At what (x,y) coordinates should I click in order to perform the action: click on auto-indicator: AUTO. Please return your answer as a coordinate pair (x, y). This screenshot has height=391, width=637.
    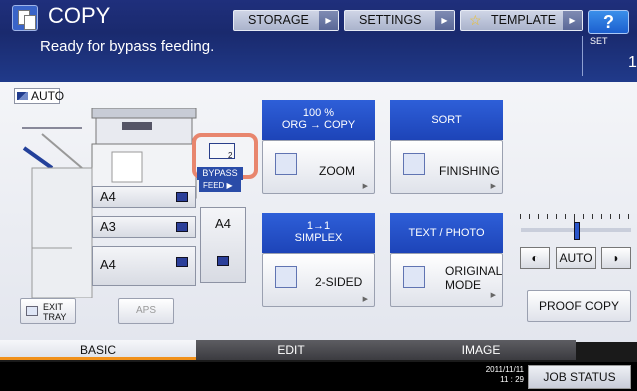
    Looking at the image, I should click on (39, 96).